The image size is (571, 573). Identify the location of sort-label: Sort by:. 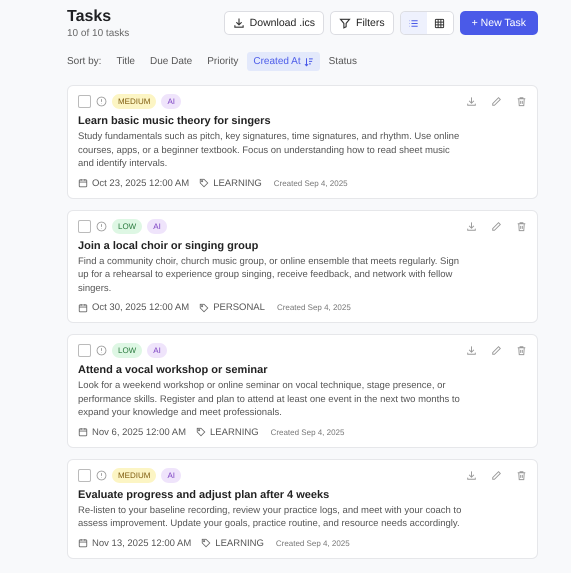
(84, 61).